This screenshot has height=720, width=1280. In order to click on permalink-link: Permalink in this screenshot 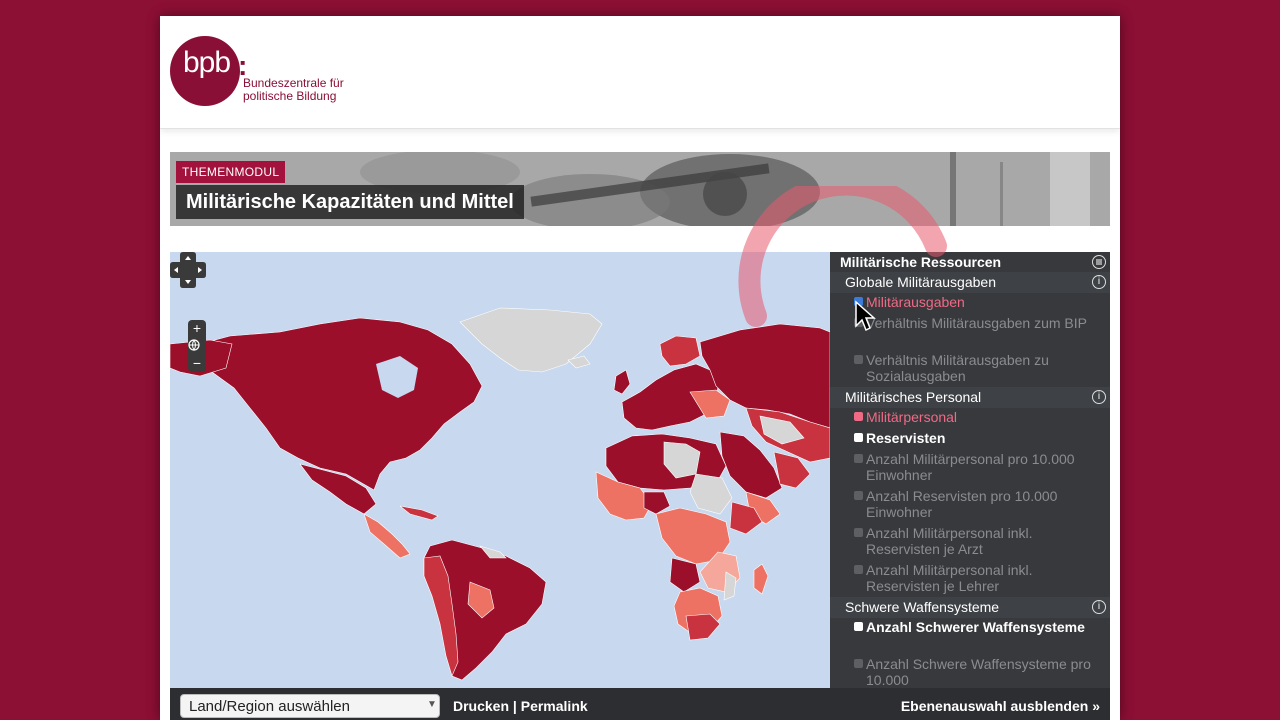, I will do `click(554, 706)`.